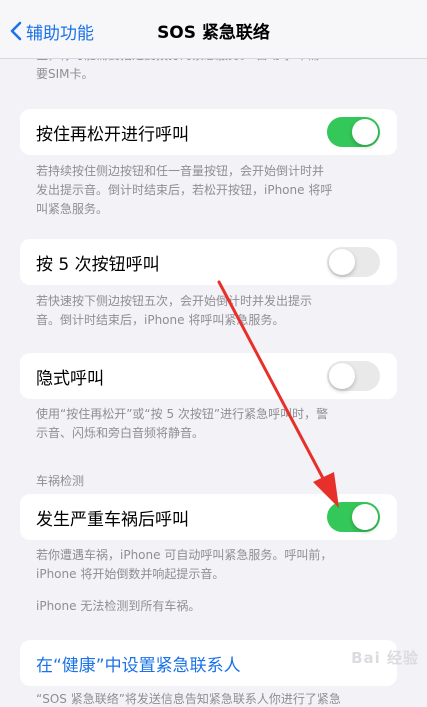  I want to click on navigation-bar: 辅助功能 SOS 紧急联络, so click(213, 29).